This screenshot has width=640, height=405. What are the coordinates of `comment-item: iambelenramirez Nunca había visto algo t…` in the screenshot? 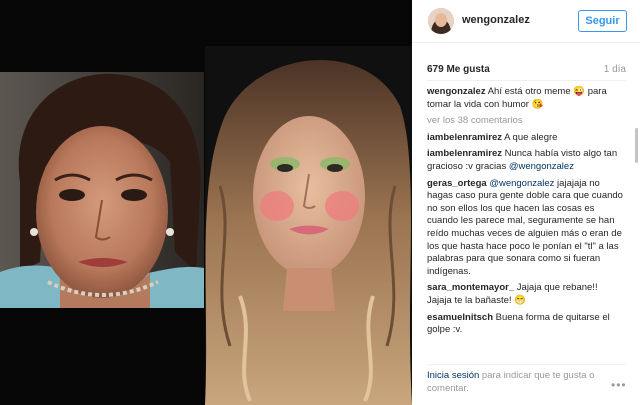 It's located at (525, 160).